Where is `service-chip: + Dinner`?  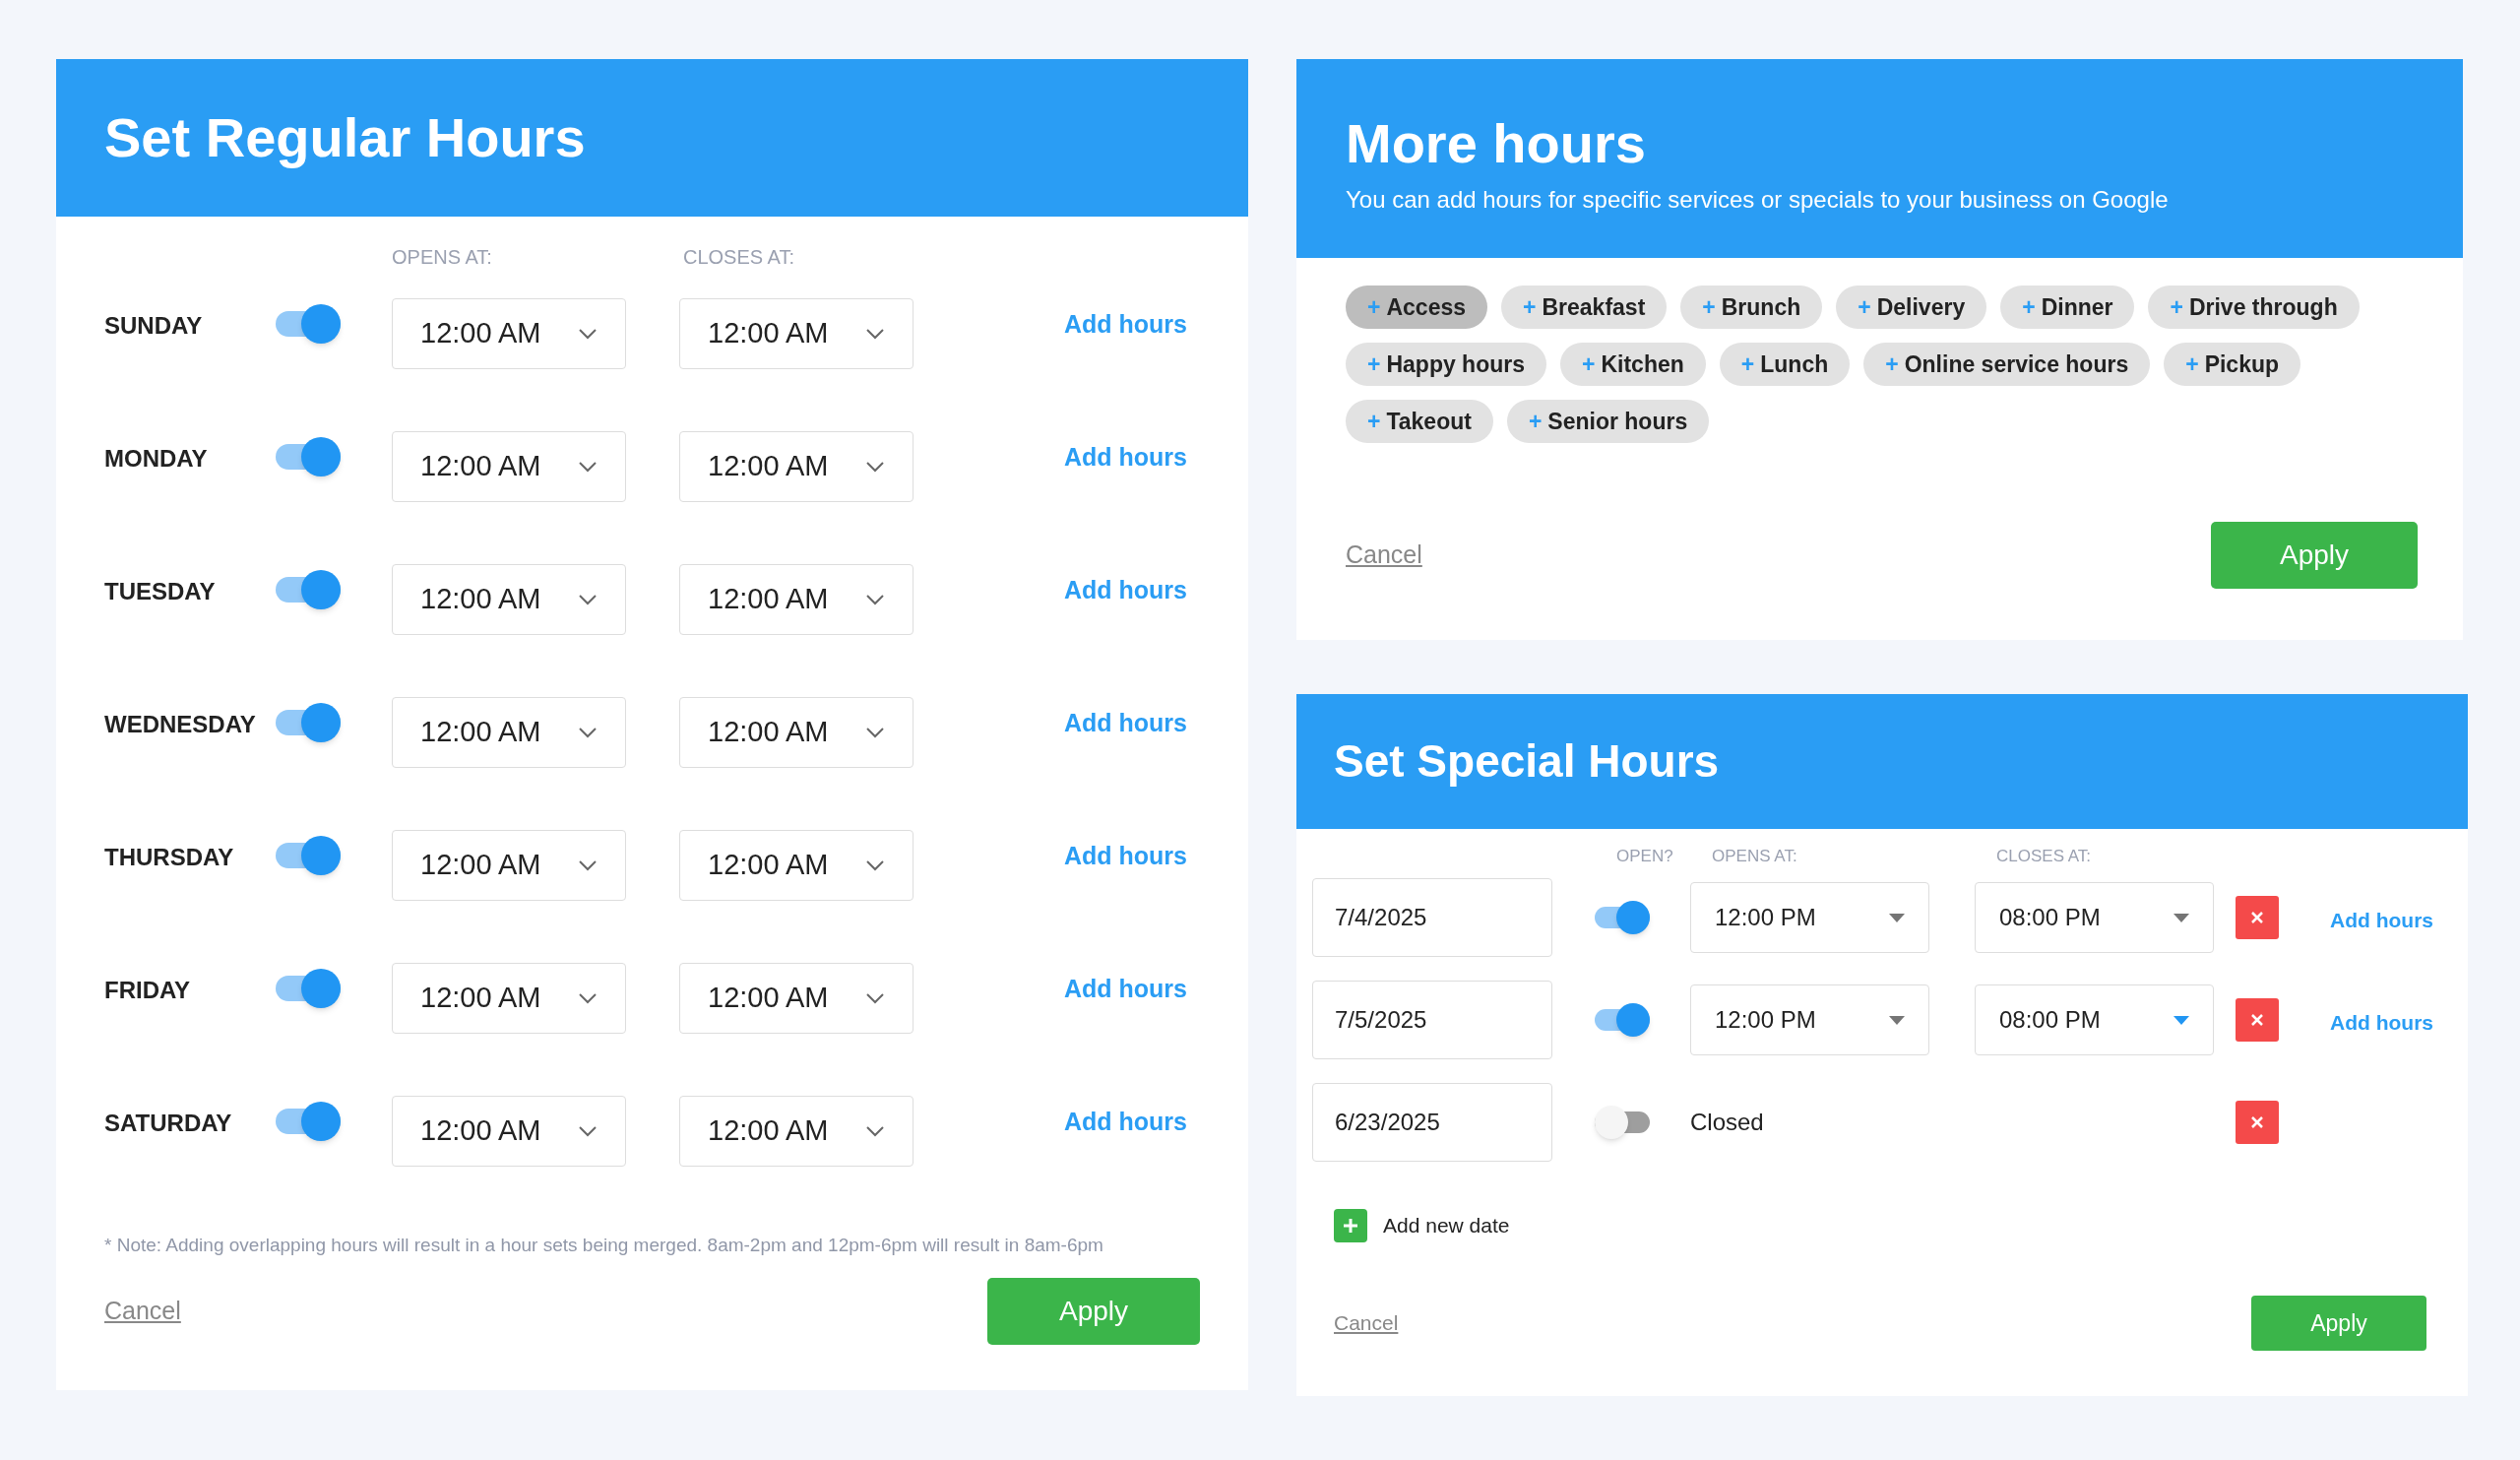
service-chip: + Dinner is located at coordinates (2067, 307).